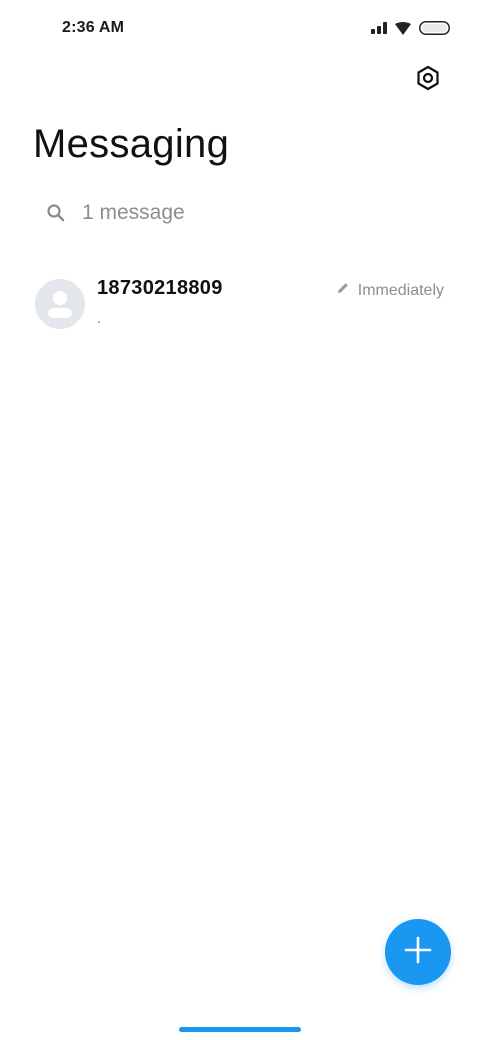  I want to click on settings-hexagon-icon, so click(428, 80).